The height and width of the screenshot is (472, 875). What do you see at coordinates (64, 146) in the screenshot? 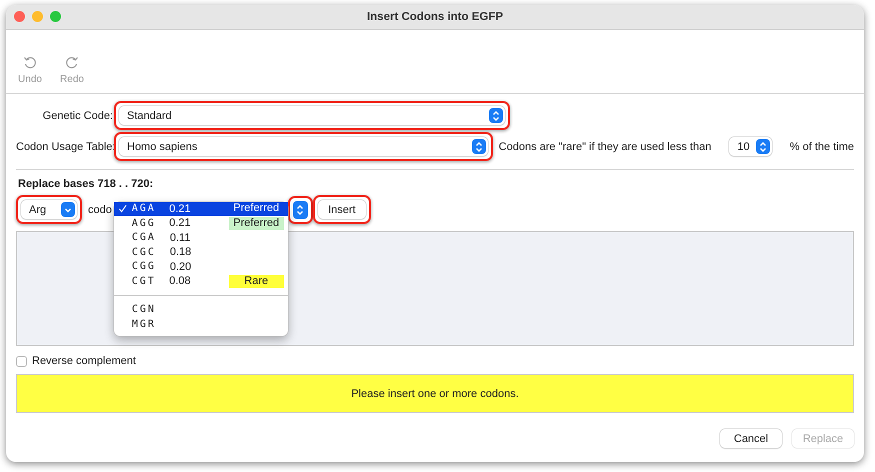
I see `field-label: Codon Usage Table:` at bounding box center [64, 146].